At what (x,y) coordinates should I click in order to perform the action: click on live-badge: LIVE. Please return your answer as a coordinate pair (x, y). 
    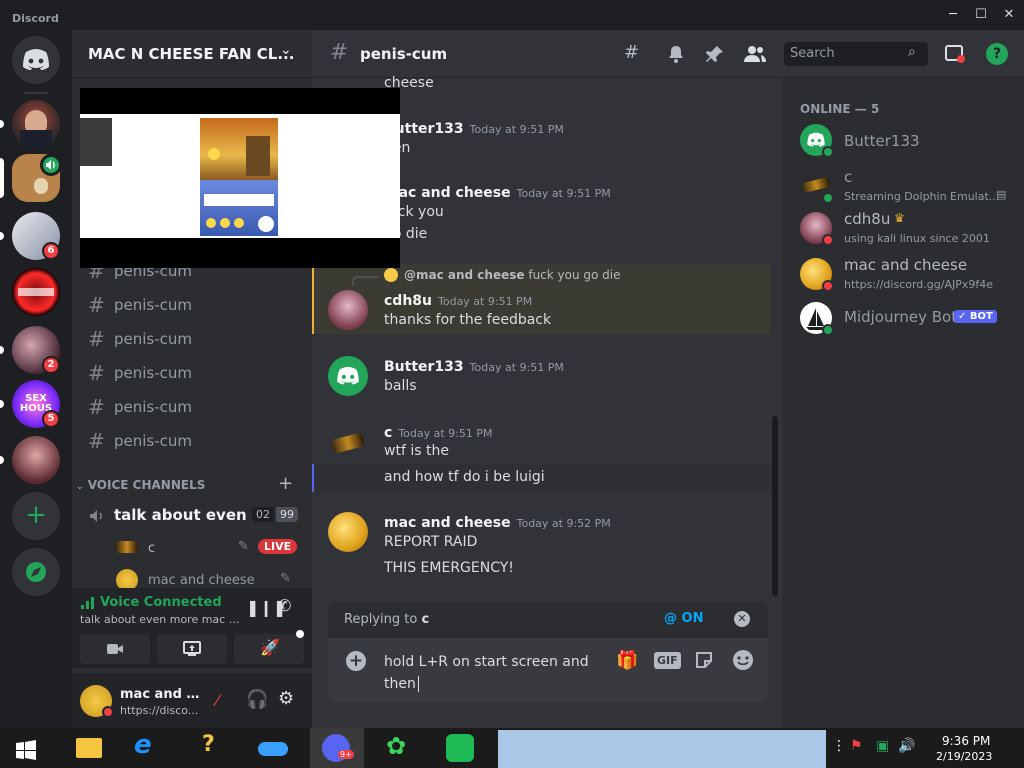
    Looking at the image, I should click on (278, 546).